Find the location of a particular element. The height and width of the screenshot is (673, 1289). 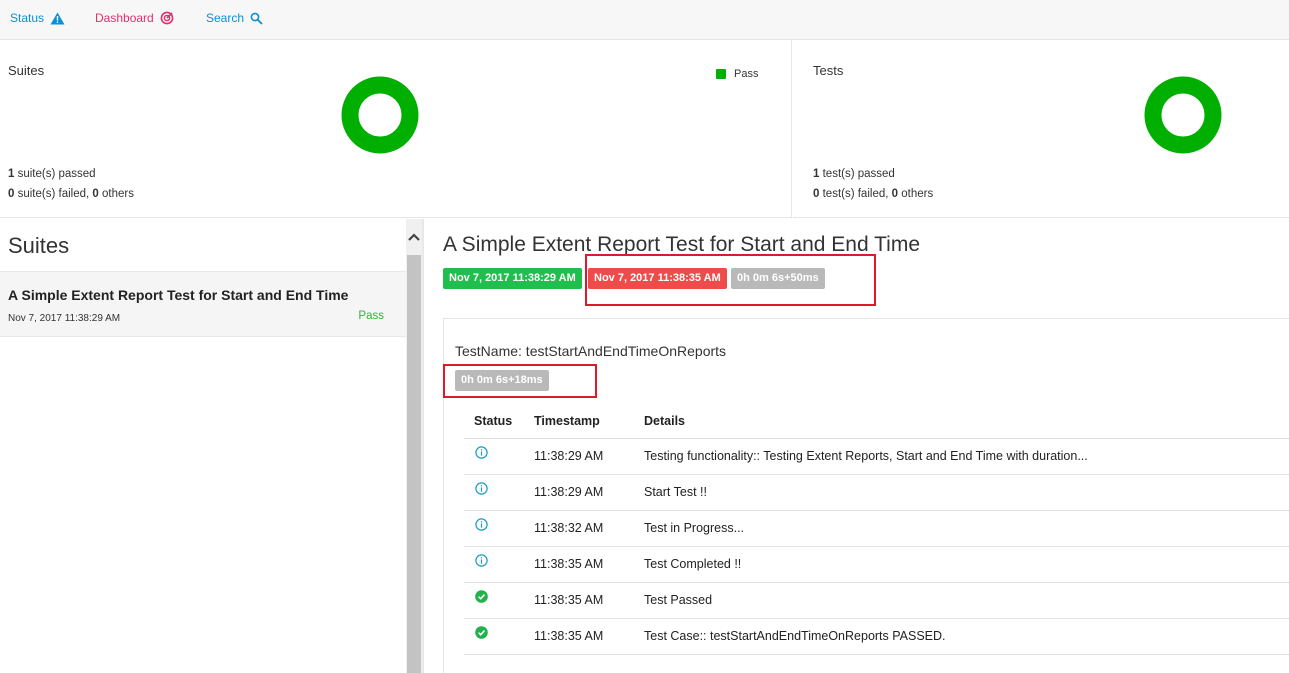

suites-failed-stat: 0 suite(s) failed, 0 others is located at coordinates (71, 194).